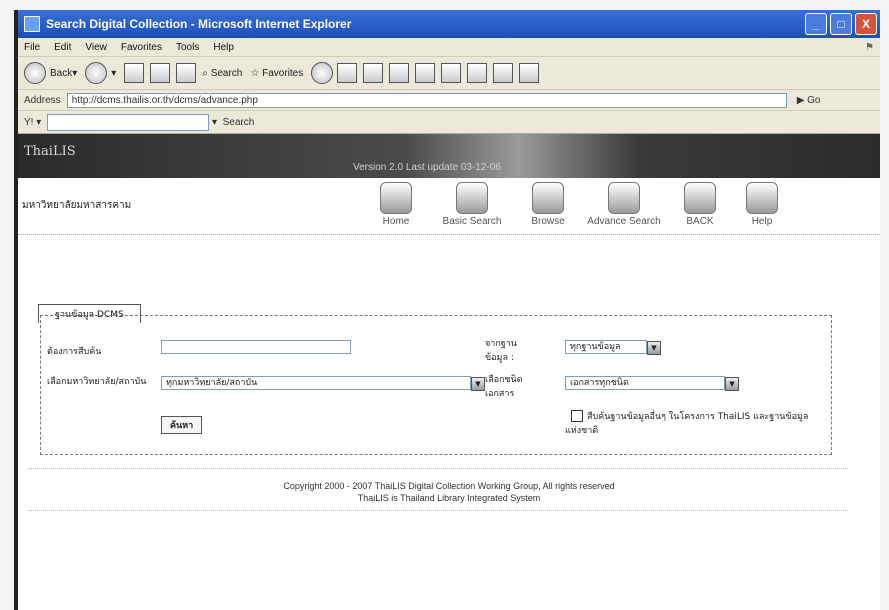 This screenshot has width=889, height=610. What do you see at coordinates (62, 47) in the screenshot?
I see `menu-edit: Edit` at bounding box center [62, 47].